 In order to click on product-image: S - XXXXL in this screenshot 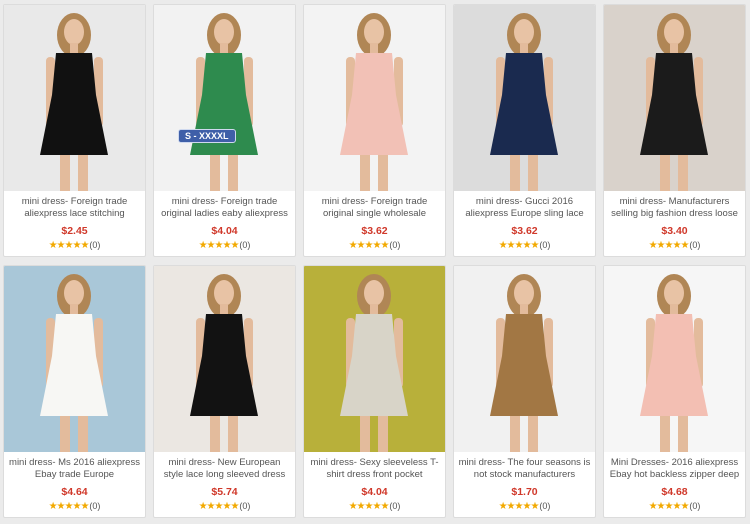, I will do `click(224, 98)`.